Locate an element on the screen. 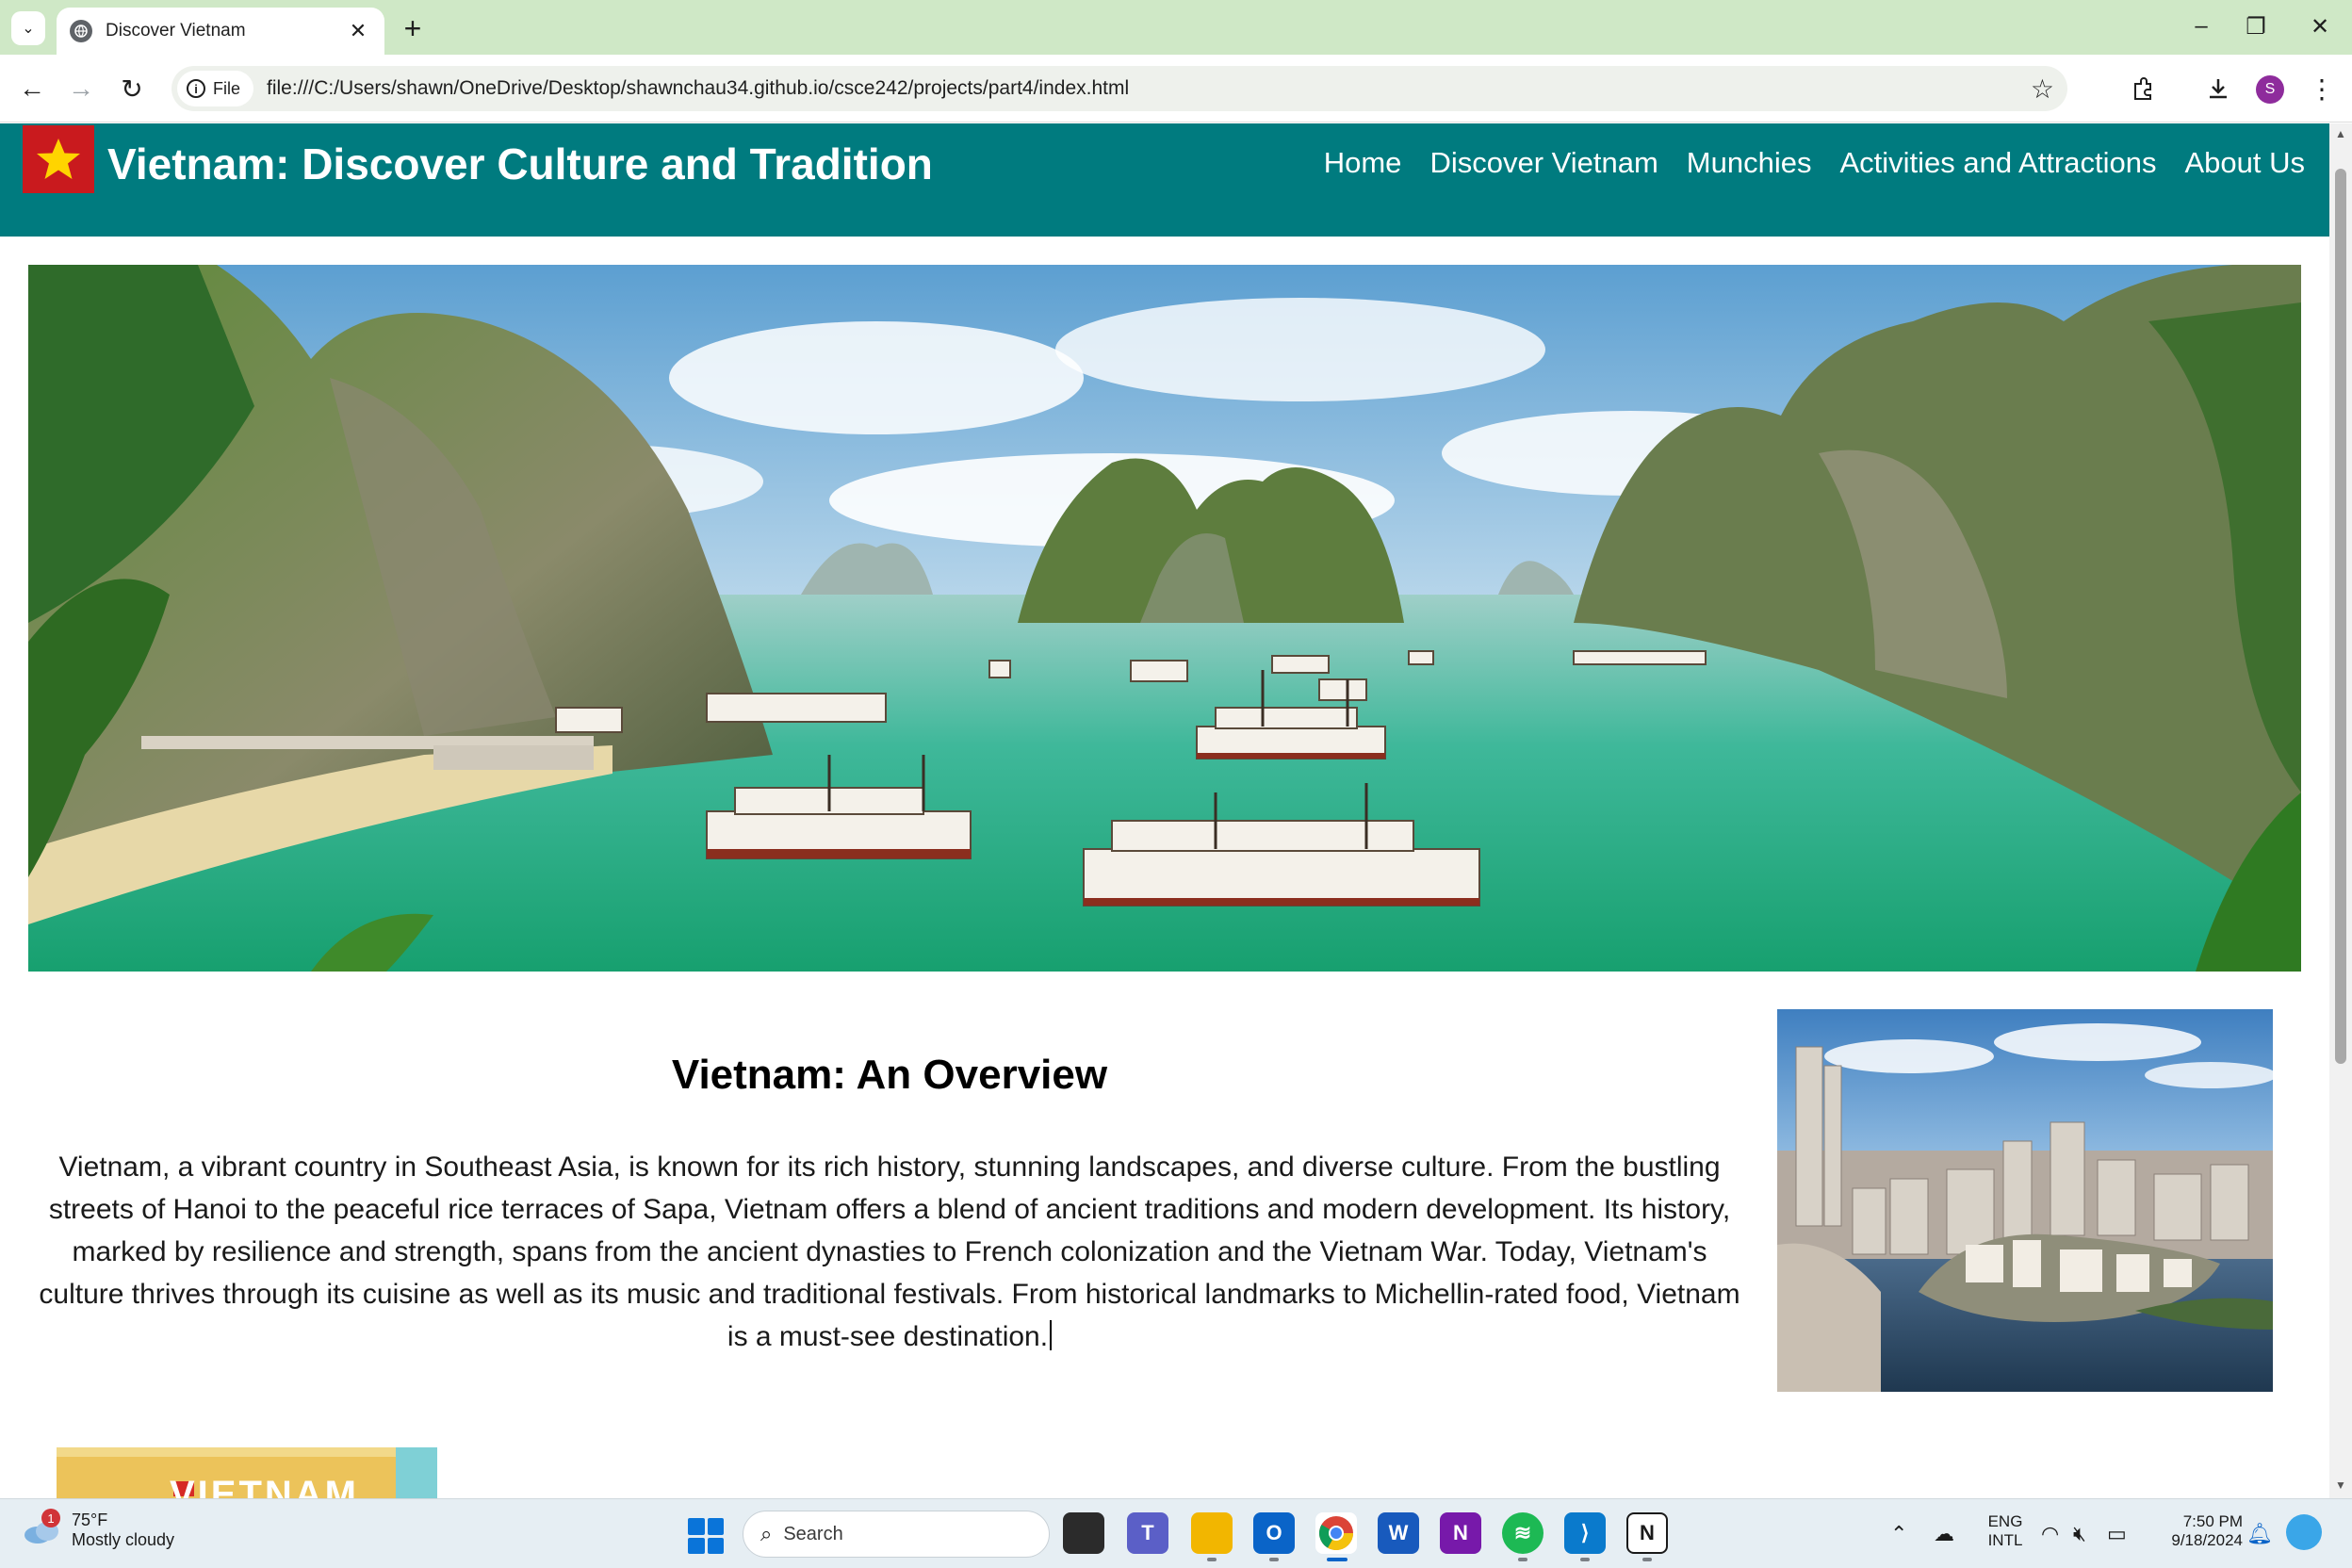 The width and height of the screenshot is (2352, 1568). profile-avatar: S is located at coordinates (2270, 89).